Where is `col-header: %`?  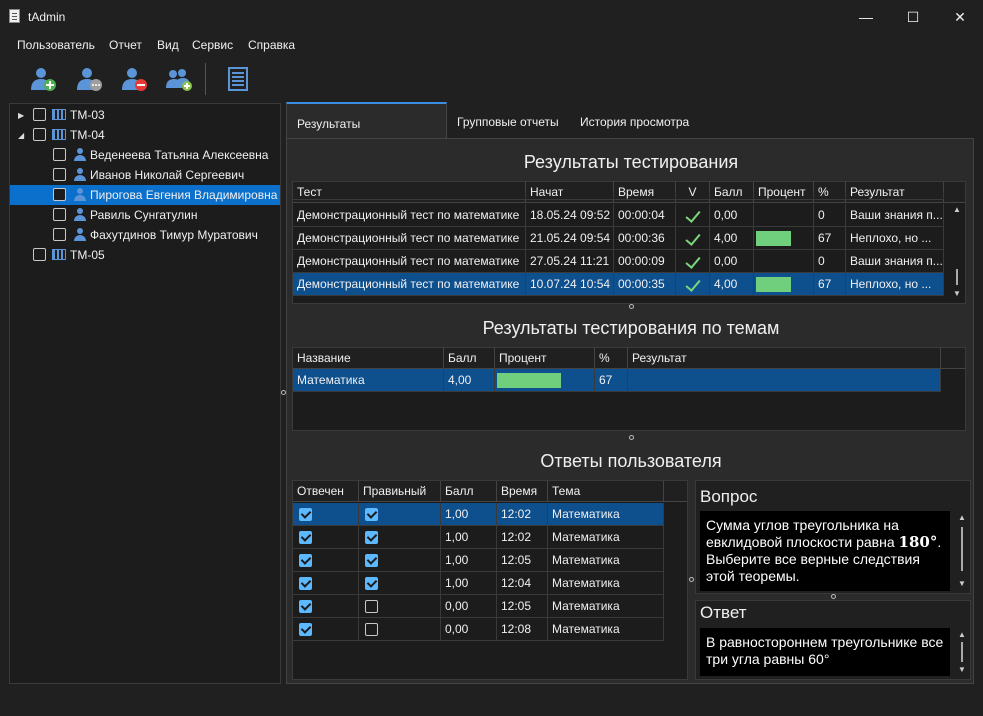 col-header: % is located at coordinates (611, 358).